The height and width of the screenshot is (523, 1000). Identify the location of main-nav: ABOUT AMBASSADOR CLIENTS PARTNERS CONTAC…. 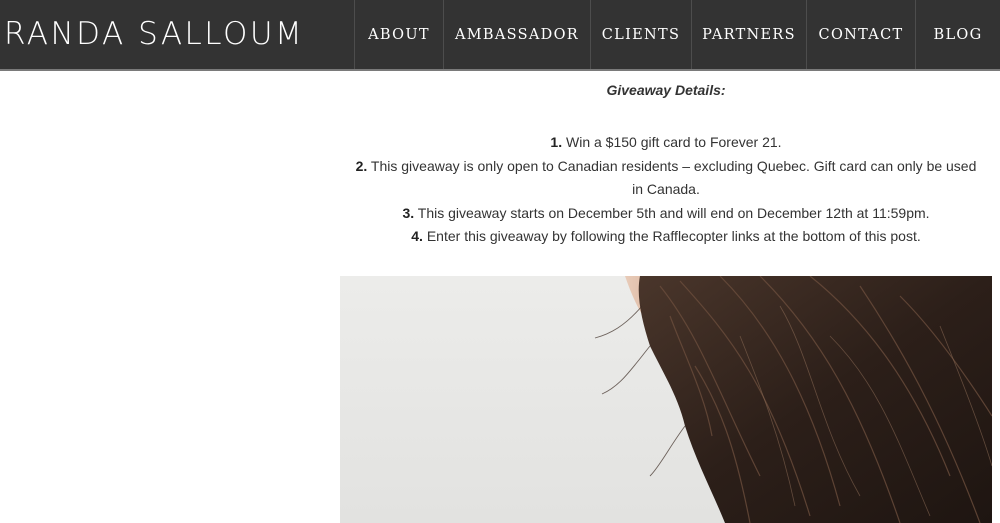
(677, 34).